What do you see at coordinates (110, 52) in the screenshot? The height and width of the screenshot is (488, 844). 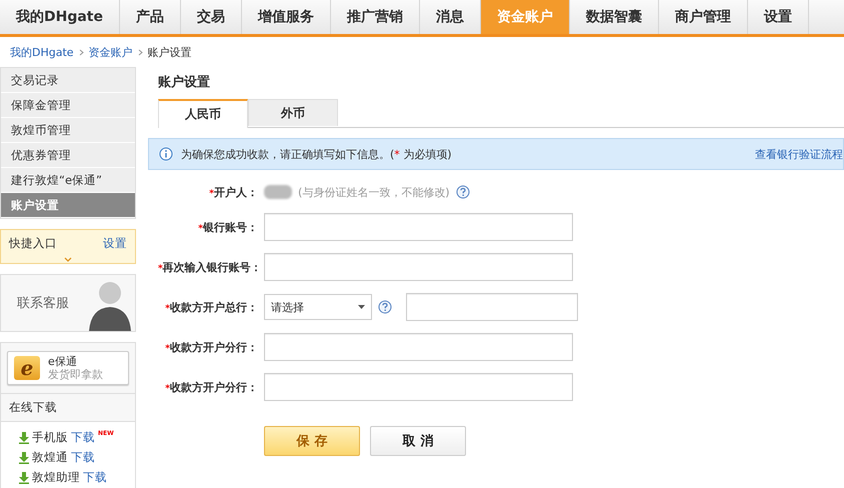 I see `breadcrumb-link: 资金账户` at bounding box center [110, 52].